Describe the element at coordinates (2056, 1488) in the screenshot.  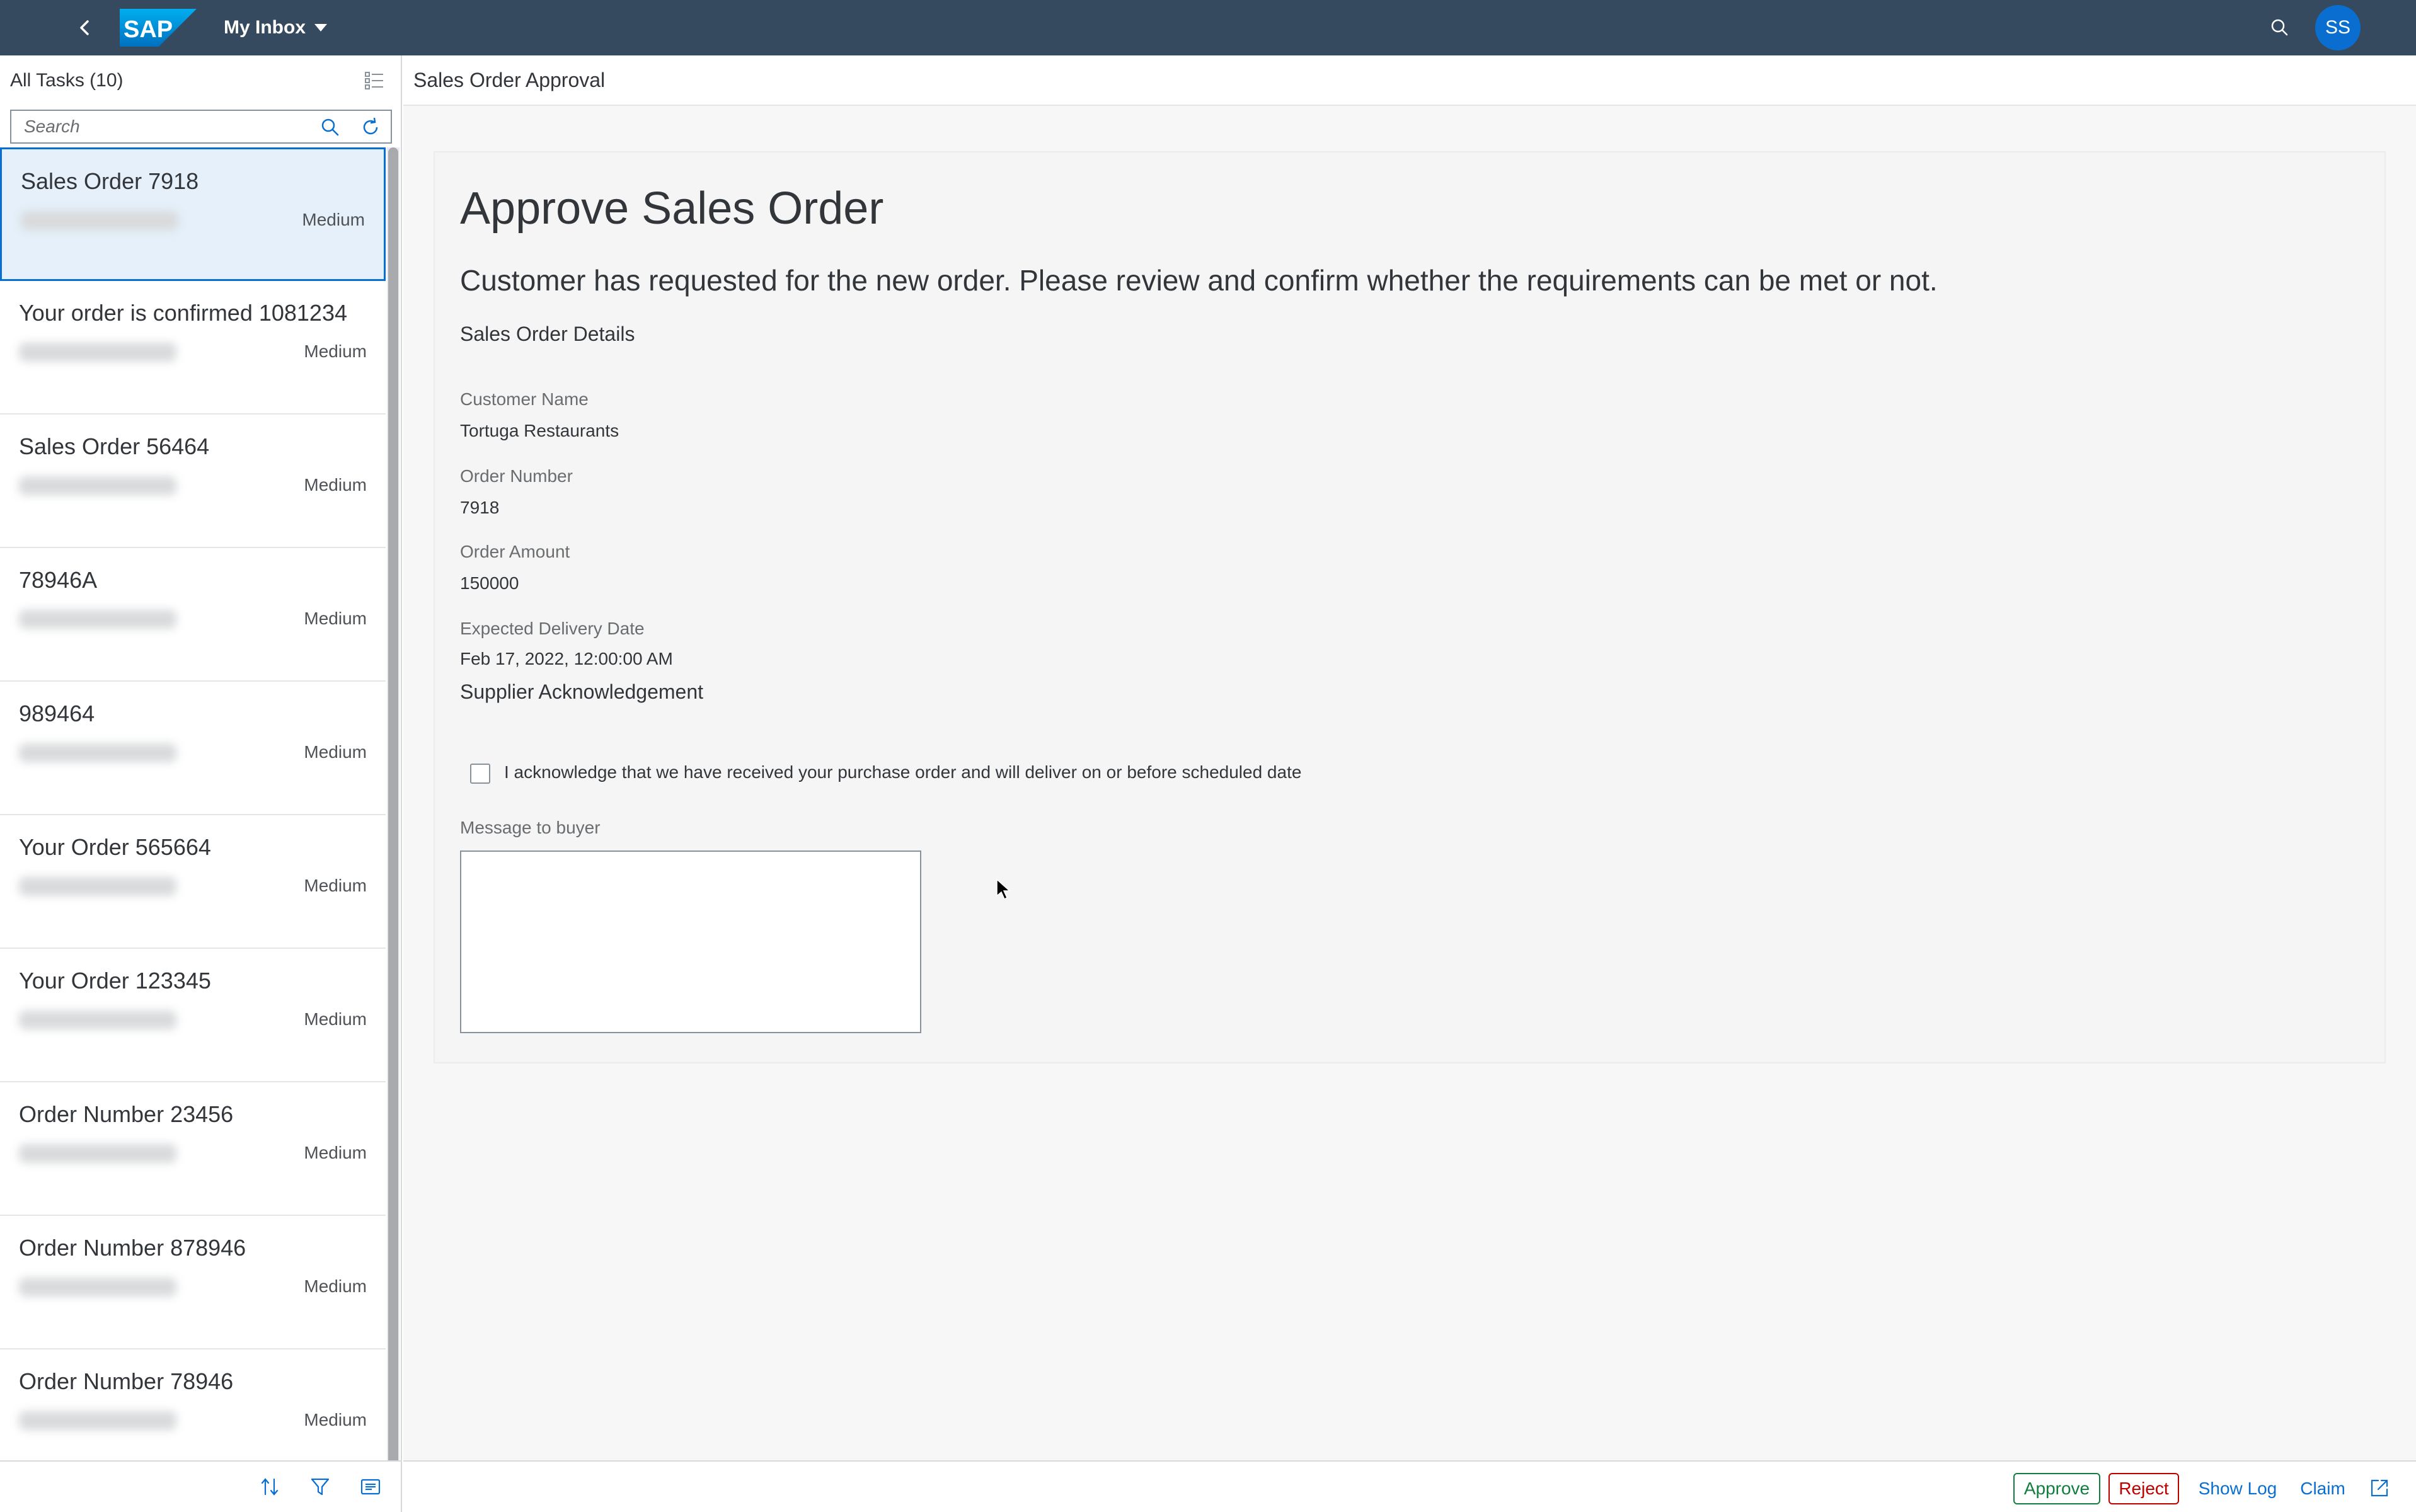
I see `approve-button: Approve` at that location.